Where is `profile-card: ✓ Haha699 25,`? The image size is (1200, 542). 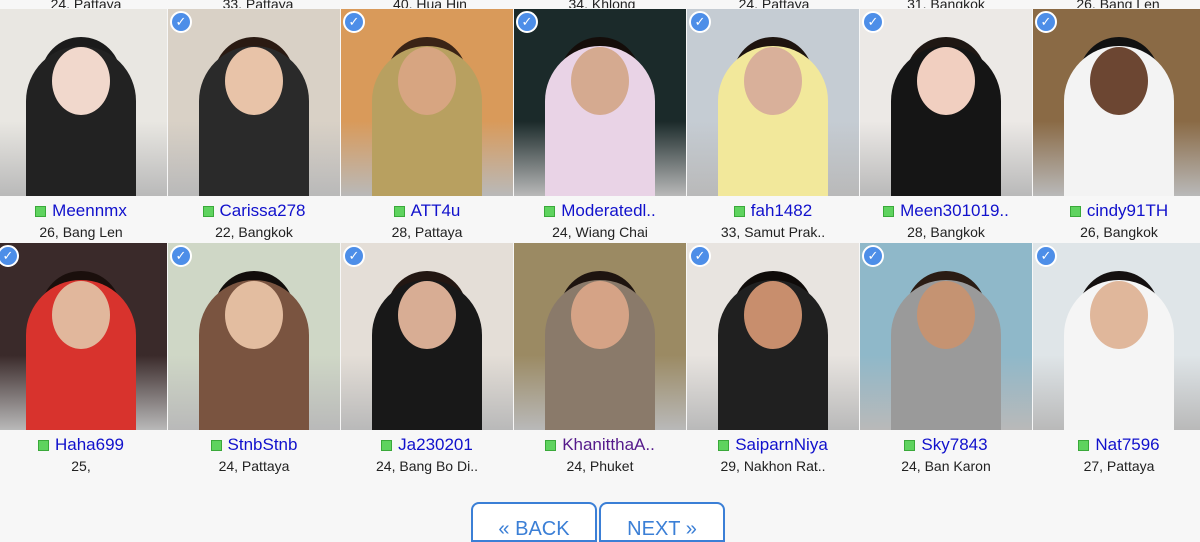 profile-card: ✓ Haha699 25, is located at coordinates (83, 360).